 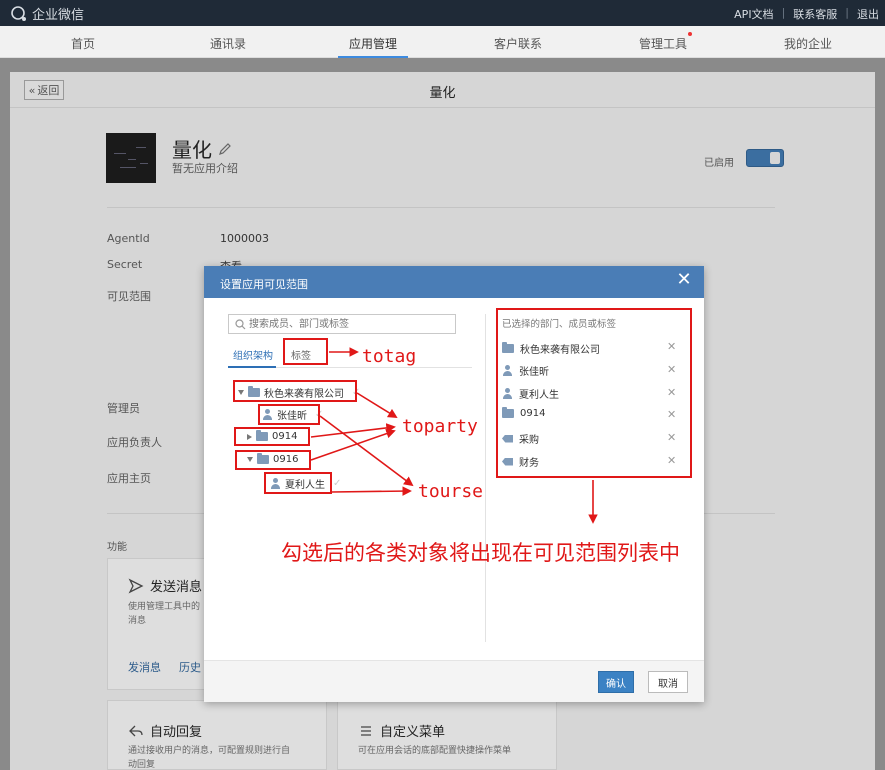 I want to click on annotation-box-company, so click(x=295, y=391).